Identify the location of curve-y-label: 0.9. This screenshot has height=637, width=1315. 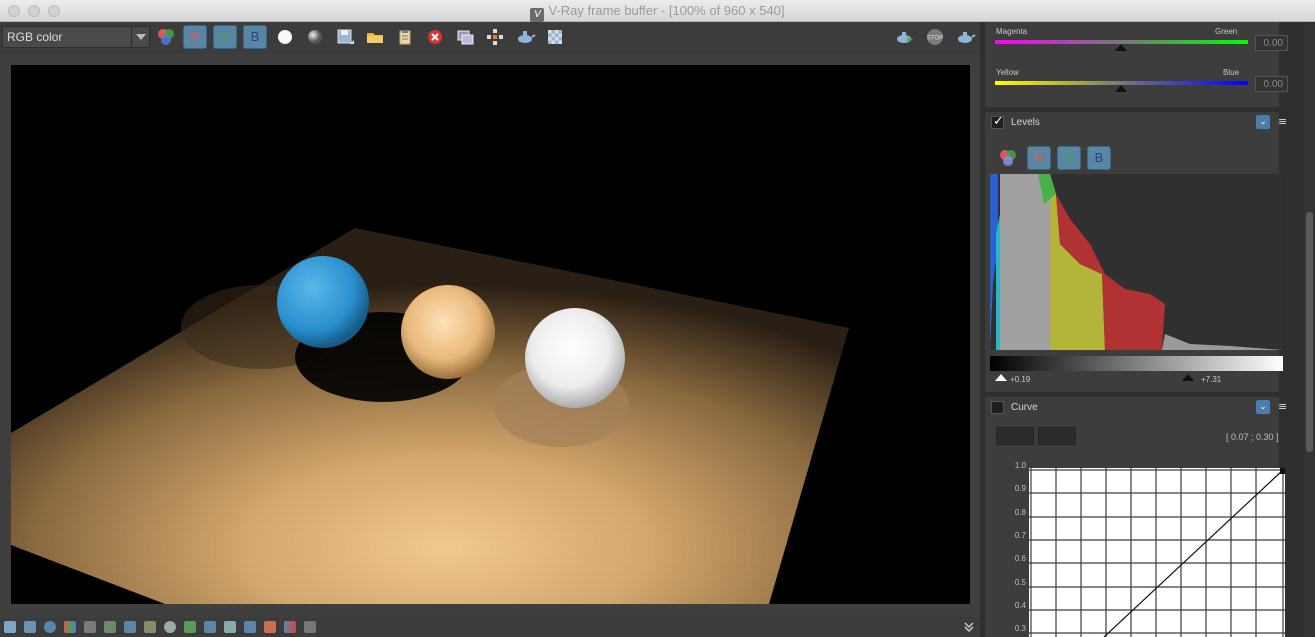
(1020, 488).